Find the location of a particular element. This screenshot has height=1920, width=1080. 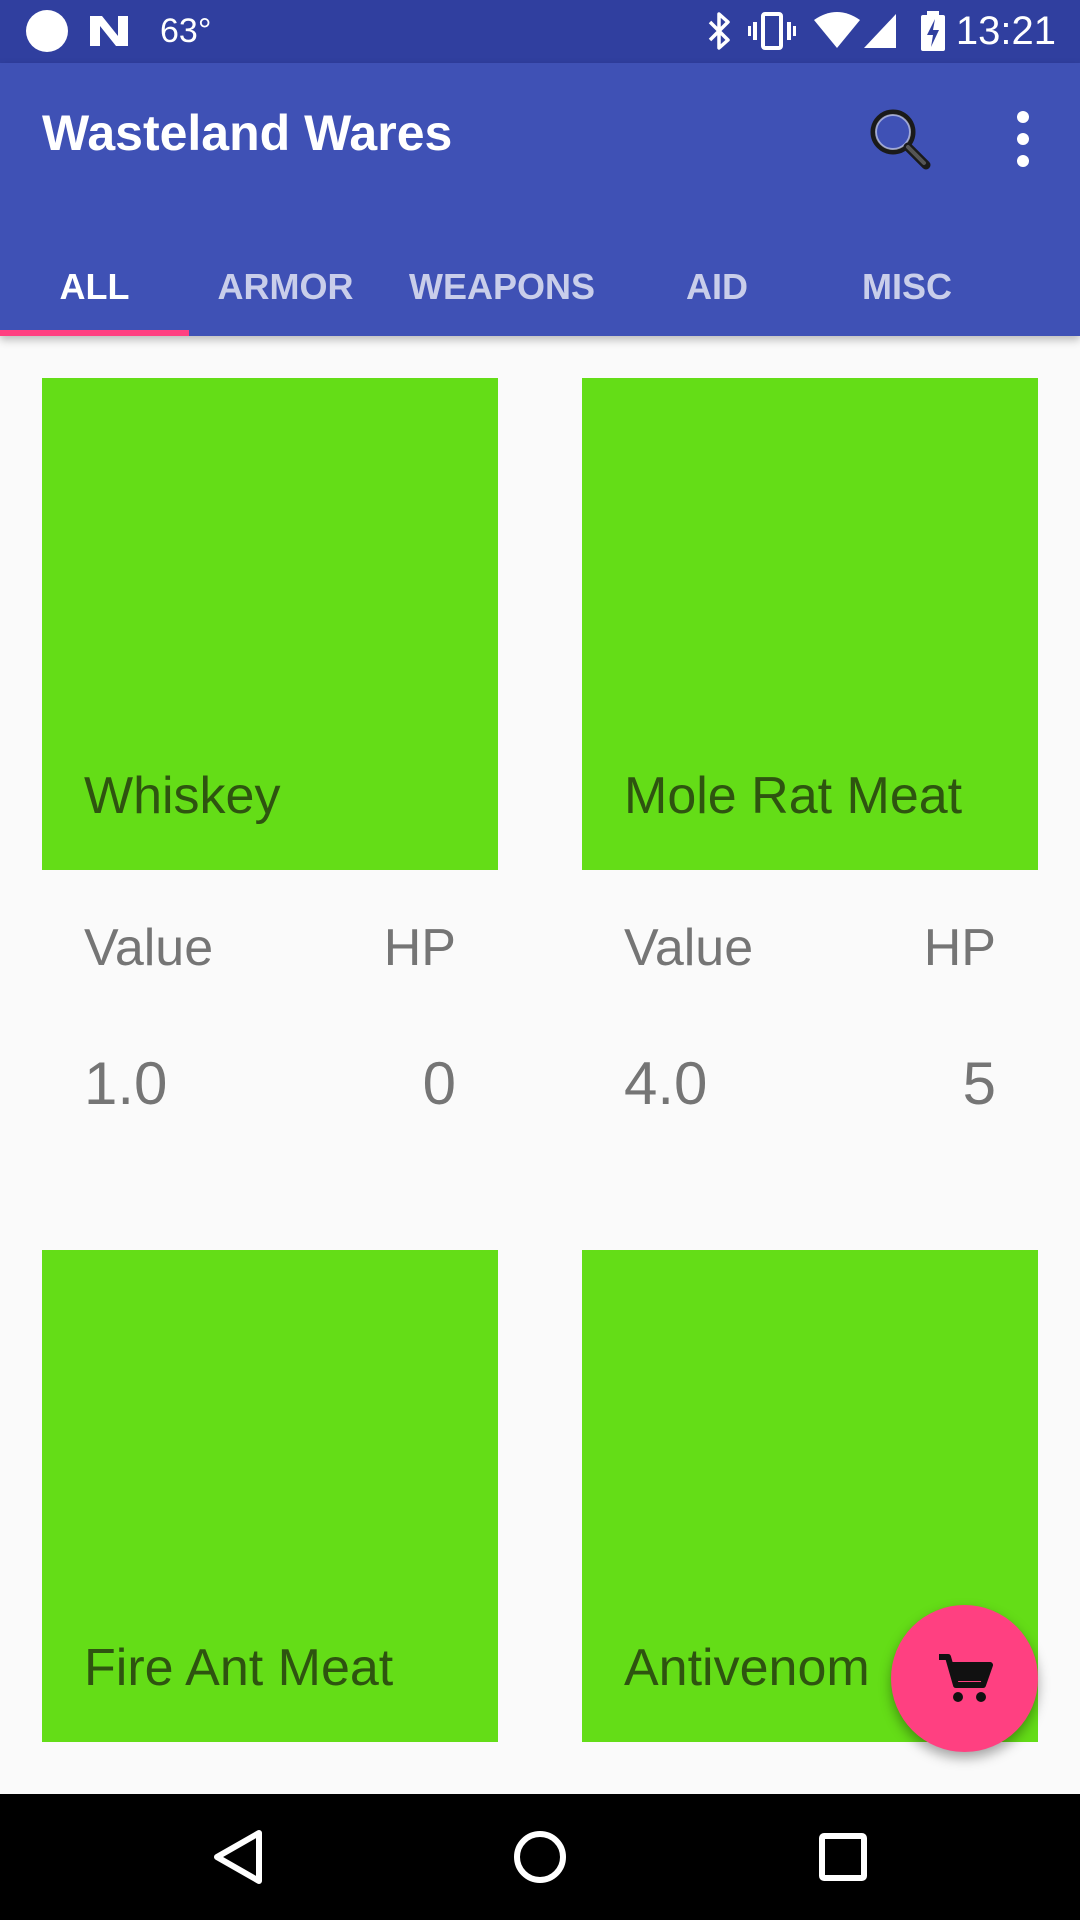

bluetooth-icon is located at coordinates (719, 31).